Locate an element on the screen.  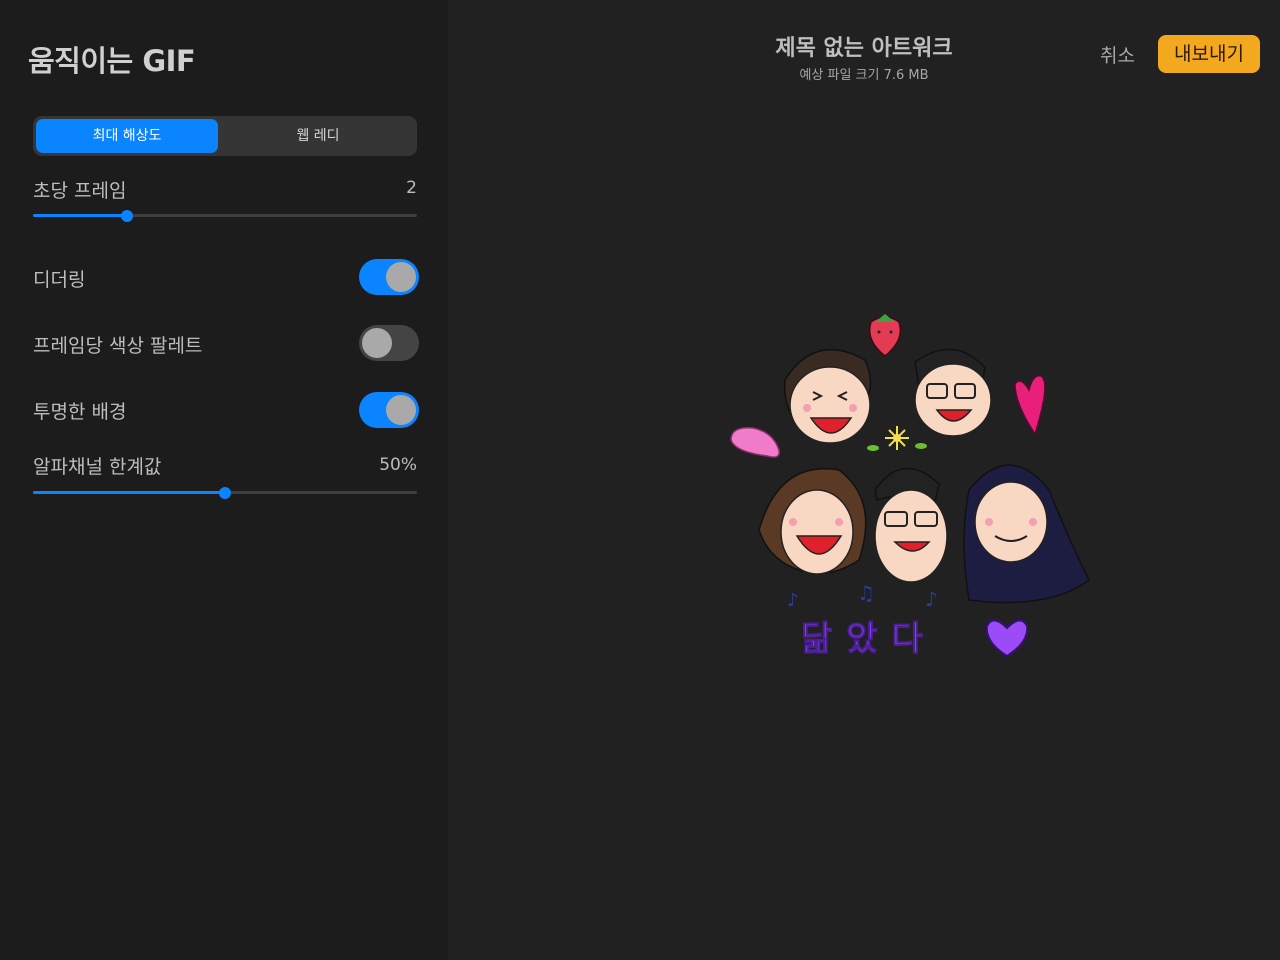
fps-label: 초당 프레임 is located at coordinates (80, 191).